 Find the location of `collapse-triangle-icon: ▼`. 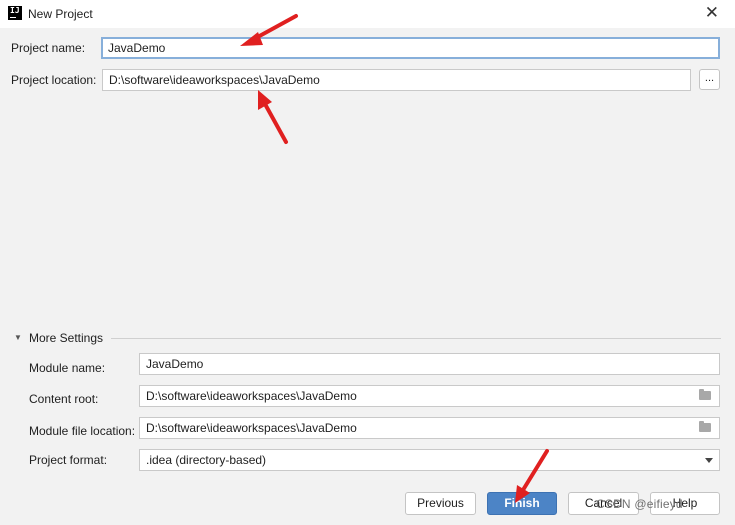

collapse-triangle-icon: ▼ is located at coordinates (18, 337).